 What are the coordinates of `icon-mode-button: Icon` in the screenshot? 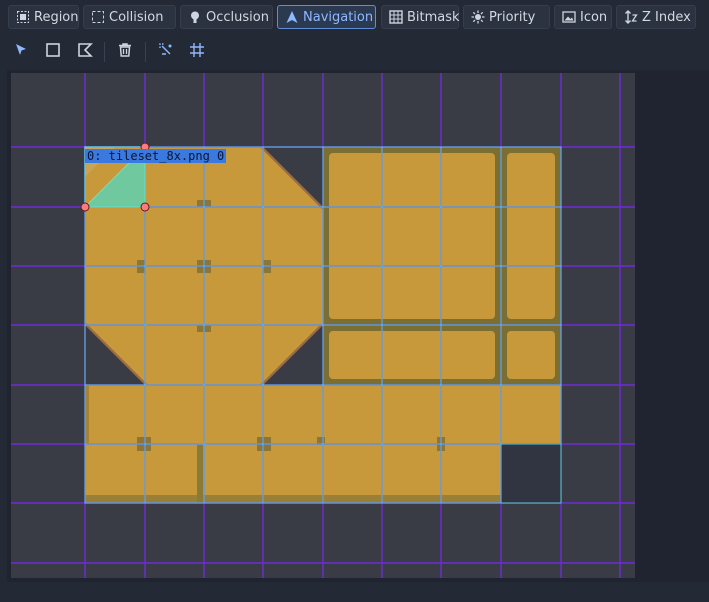 It's located at (583, 17).